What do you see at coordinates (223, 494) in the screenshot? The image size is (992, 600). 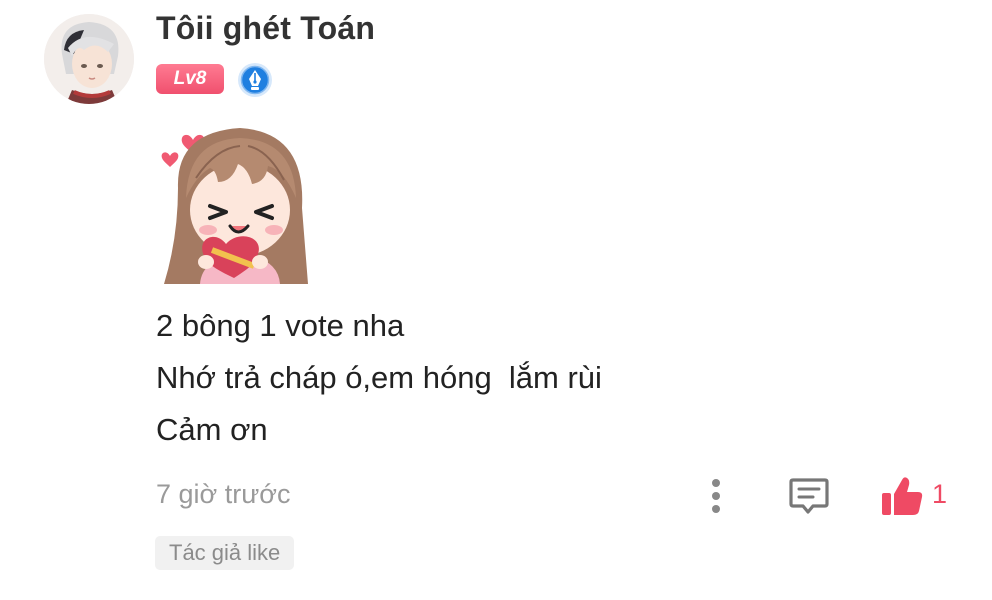 I see `timestamp: 7 giờ trước` at bounding box center [223, 494].